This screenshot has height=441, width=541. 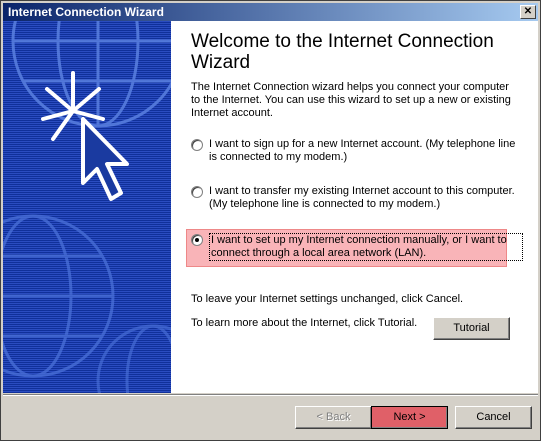 I want to click on next-button: Next >, so click(x=409, y=417).